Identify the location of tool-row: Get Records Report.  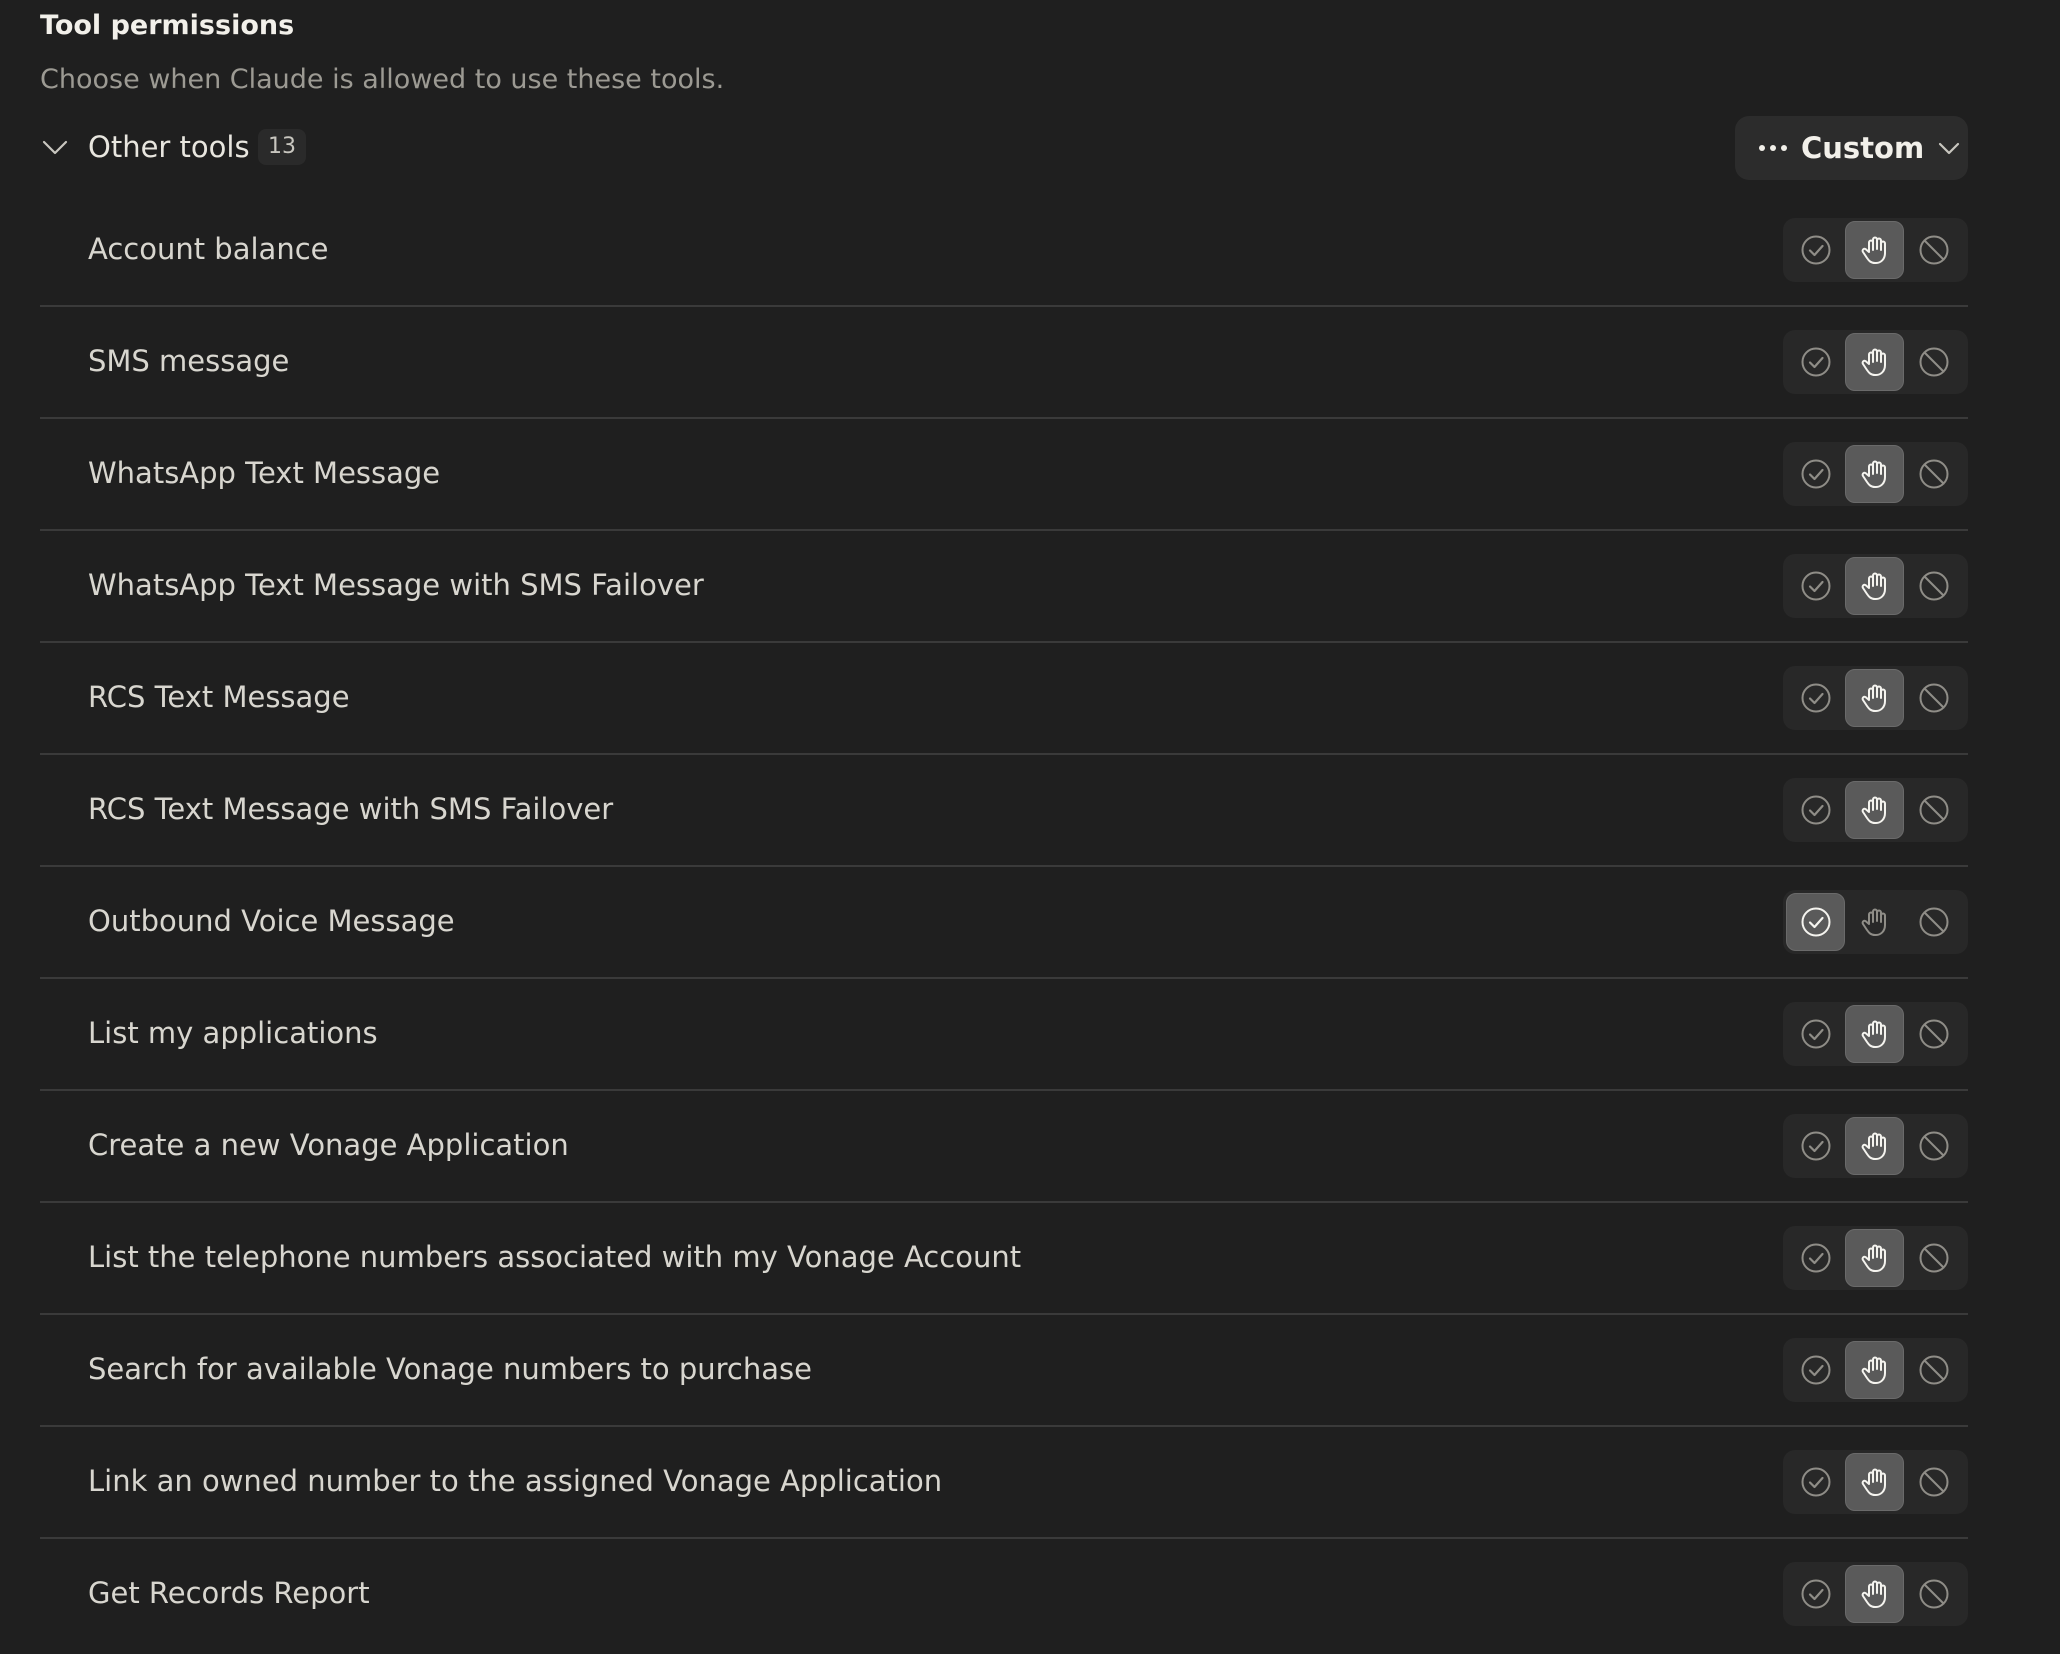
(1004, 1595).